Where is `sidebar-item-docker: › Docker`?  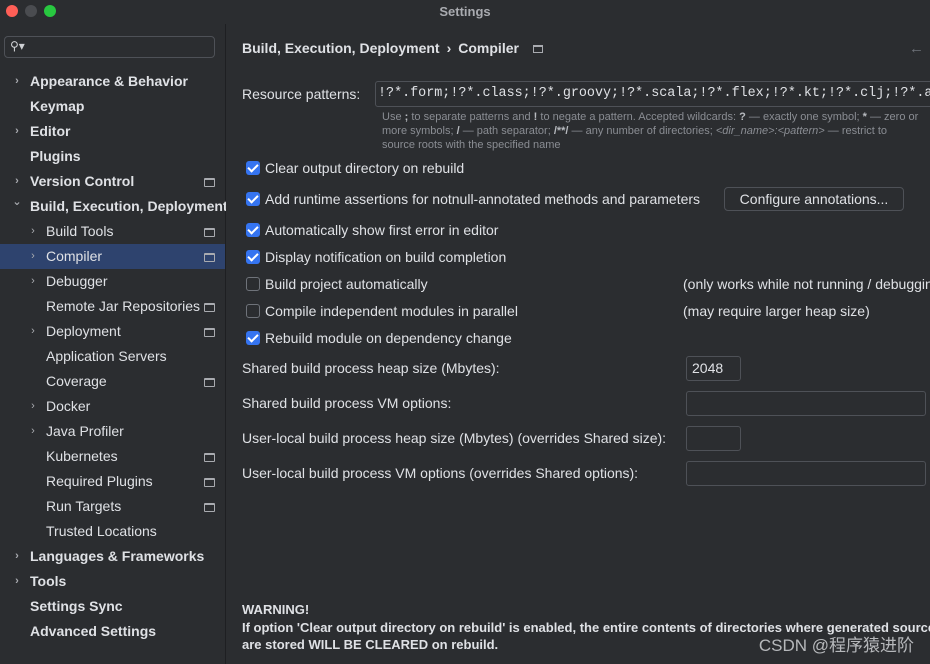
sidebar-item-docker: › Docker is located at coordinates (112, 406).